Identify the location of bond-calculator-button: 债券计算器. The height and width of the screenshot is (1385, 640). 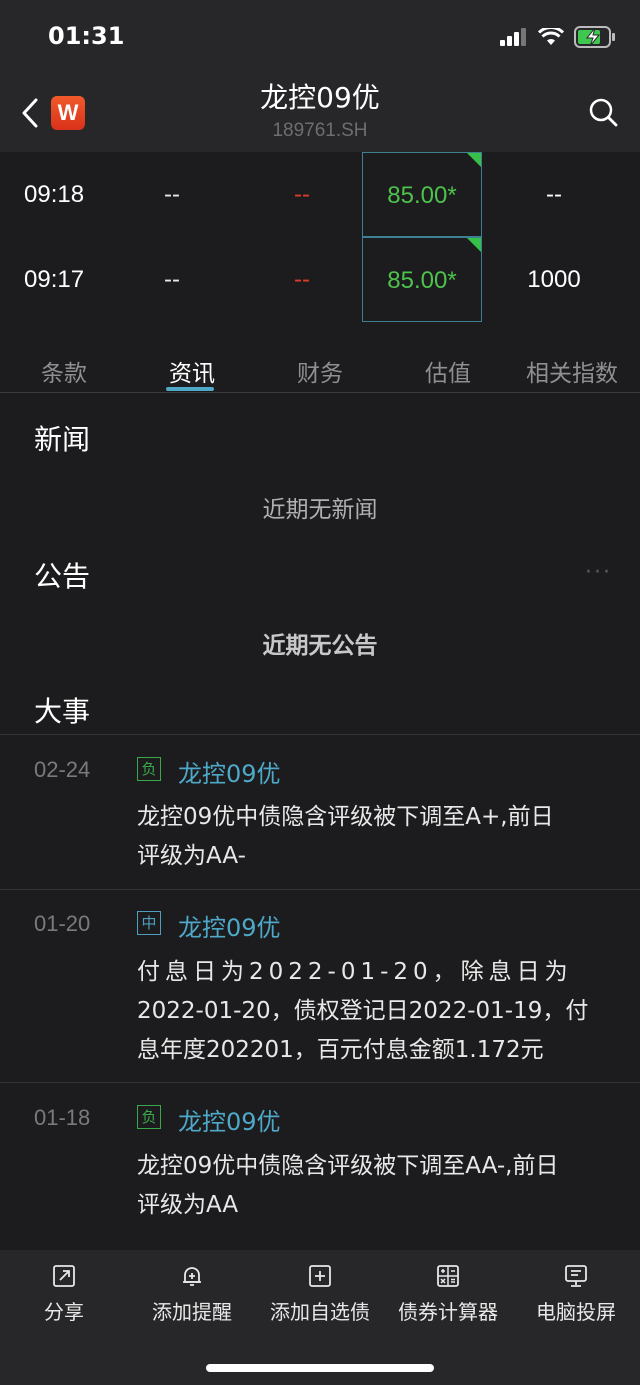
(448, 1294).